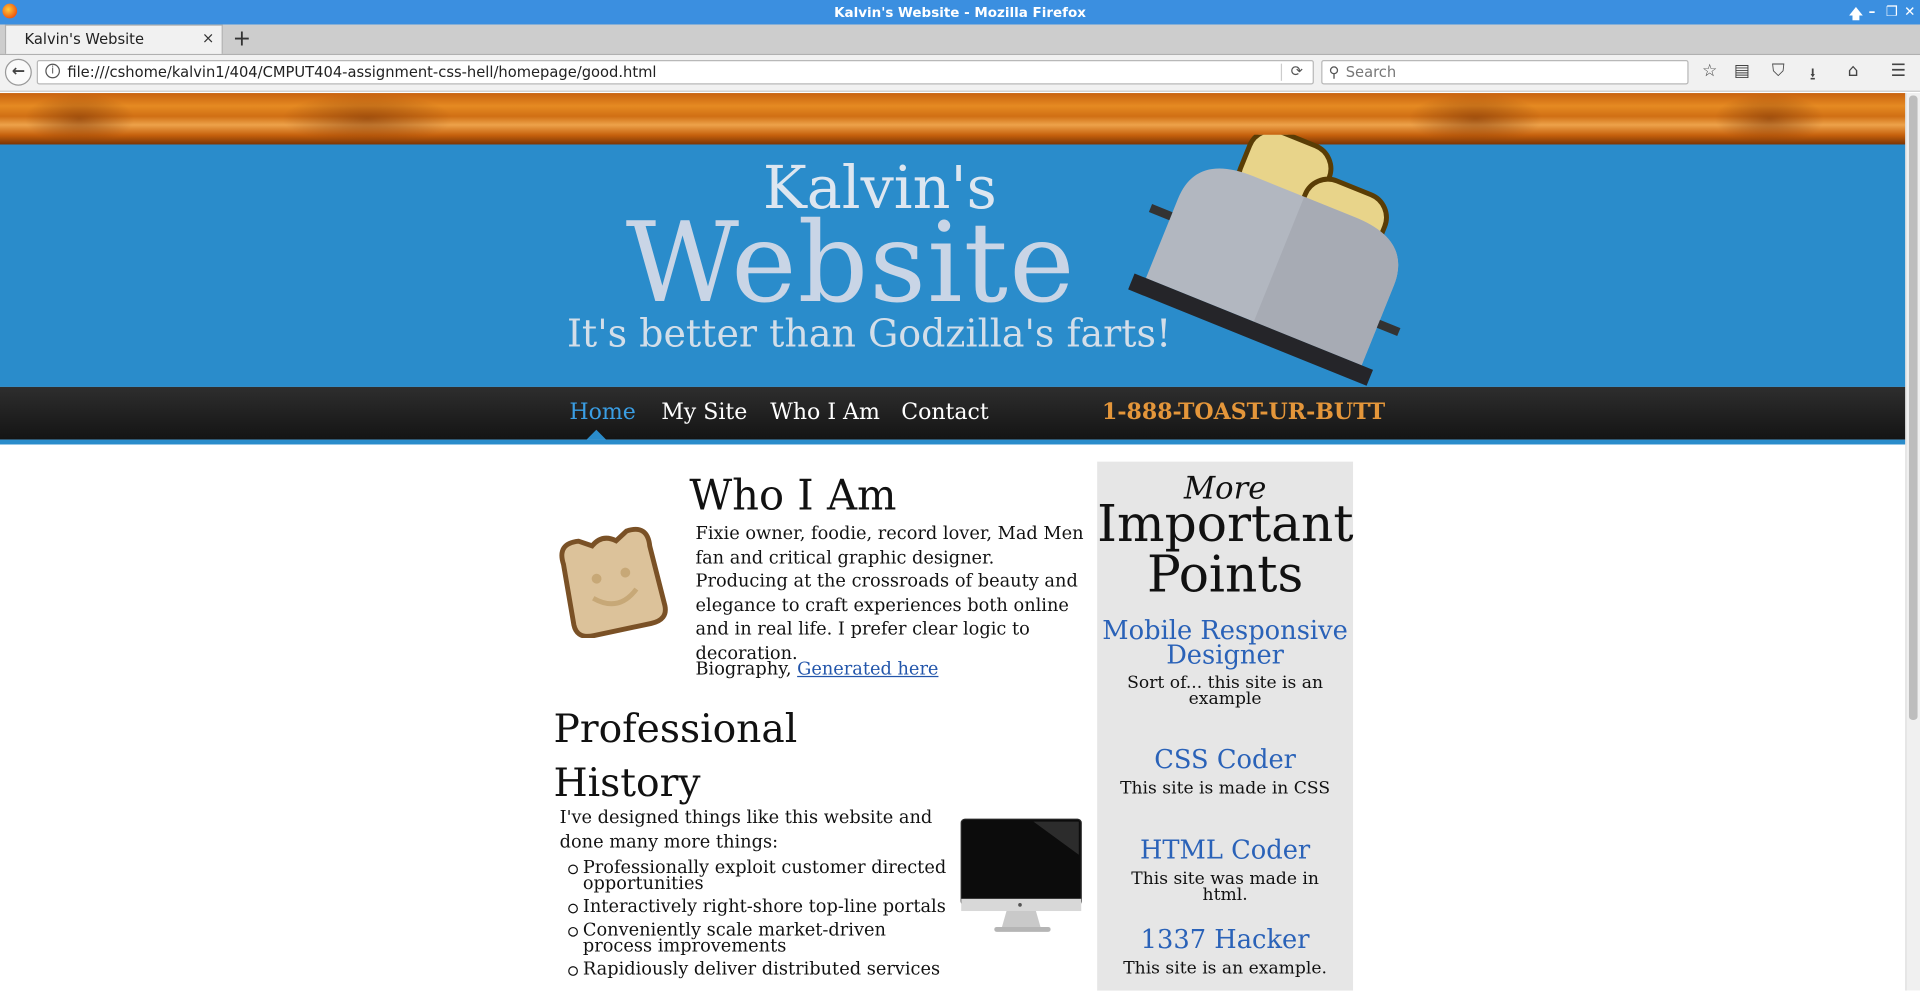 The width and height of the screenshot is (1920, 991). What do you see at coordinates (869, 334) in the screenshot?
I see `hero-tagline: It's better than Godzilla's farts!` at bounding box center [869, 334].